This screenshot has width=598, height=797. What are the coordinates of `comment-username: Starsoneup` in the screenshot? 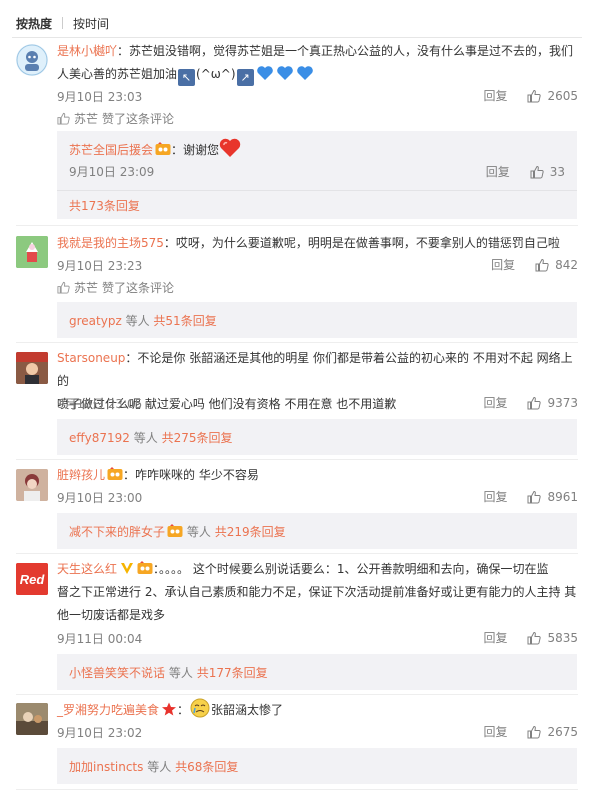 It's located at (91, 358).